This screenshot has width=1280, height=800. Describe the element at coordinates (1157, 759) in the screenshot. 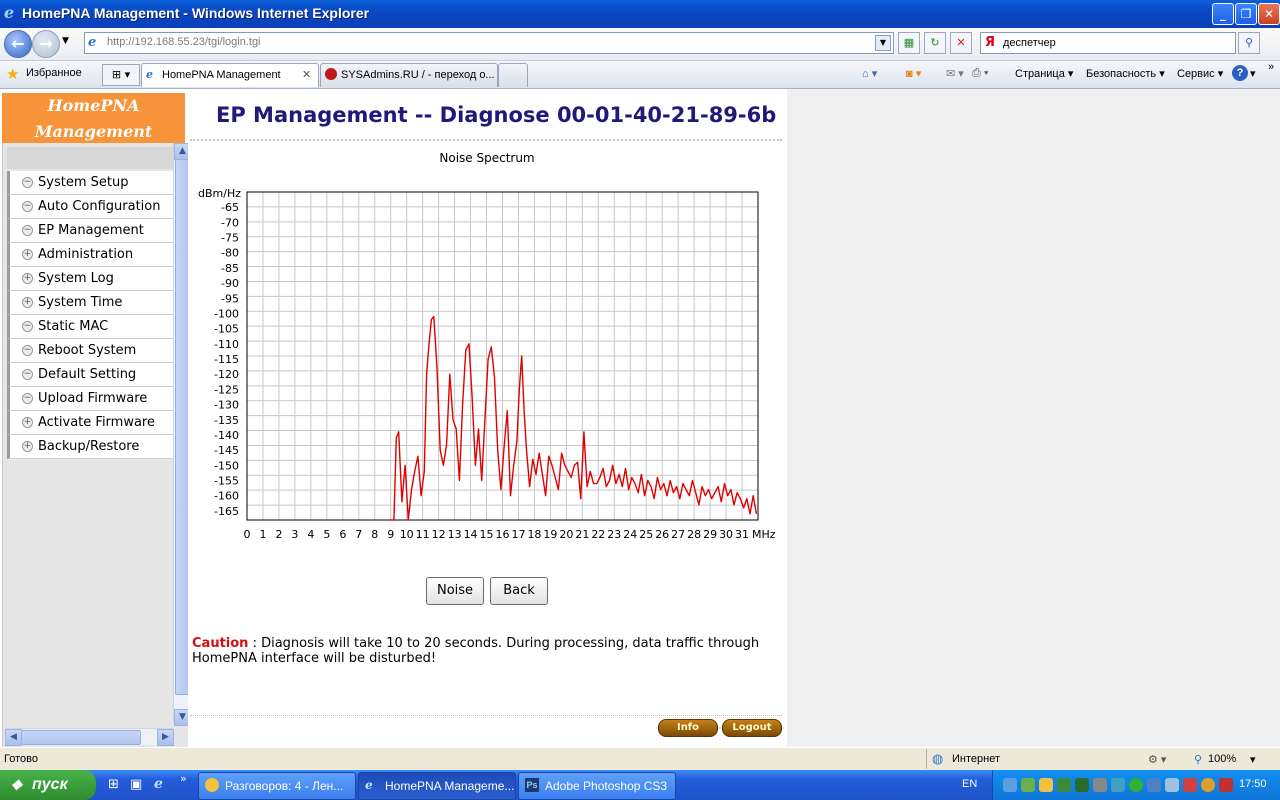

I see `protected-mode-icon: ⚙ ▾` at that location.